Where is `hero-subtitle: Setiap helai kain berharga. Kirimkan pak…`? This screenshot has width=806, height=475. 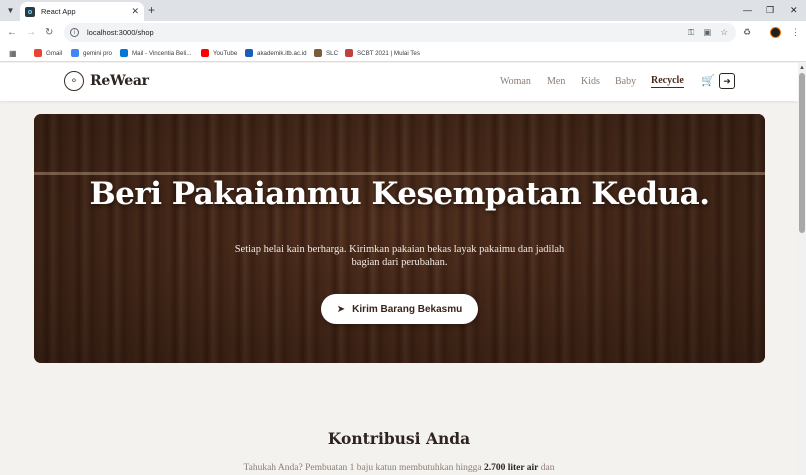
hero-subtitle: Setiap helai kain berharga. Kirimkan pak… is located at coordinates (399, 256).